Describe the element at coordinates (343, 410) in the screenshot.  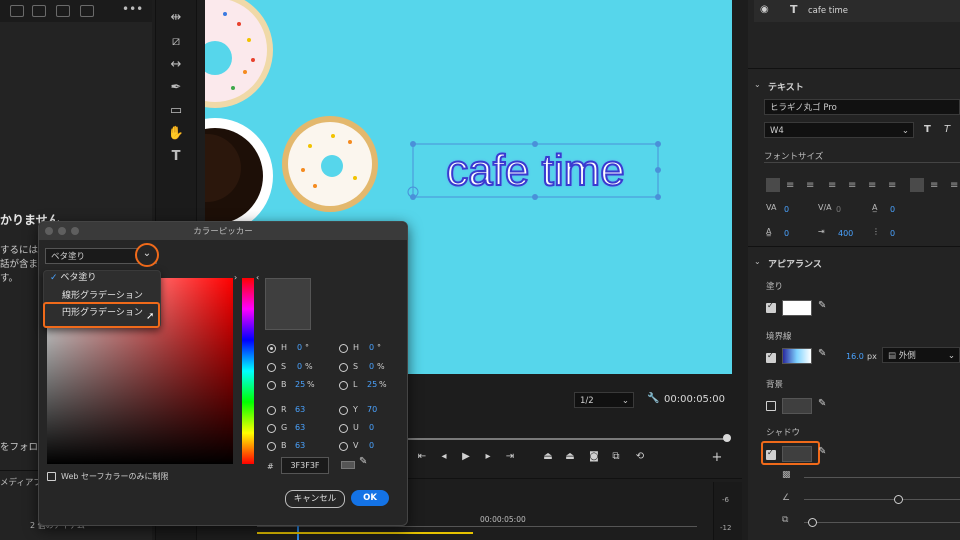
I see `yuv-y-radio` at that location.